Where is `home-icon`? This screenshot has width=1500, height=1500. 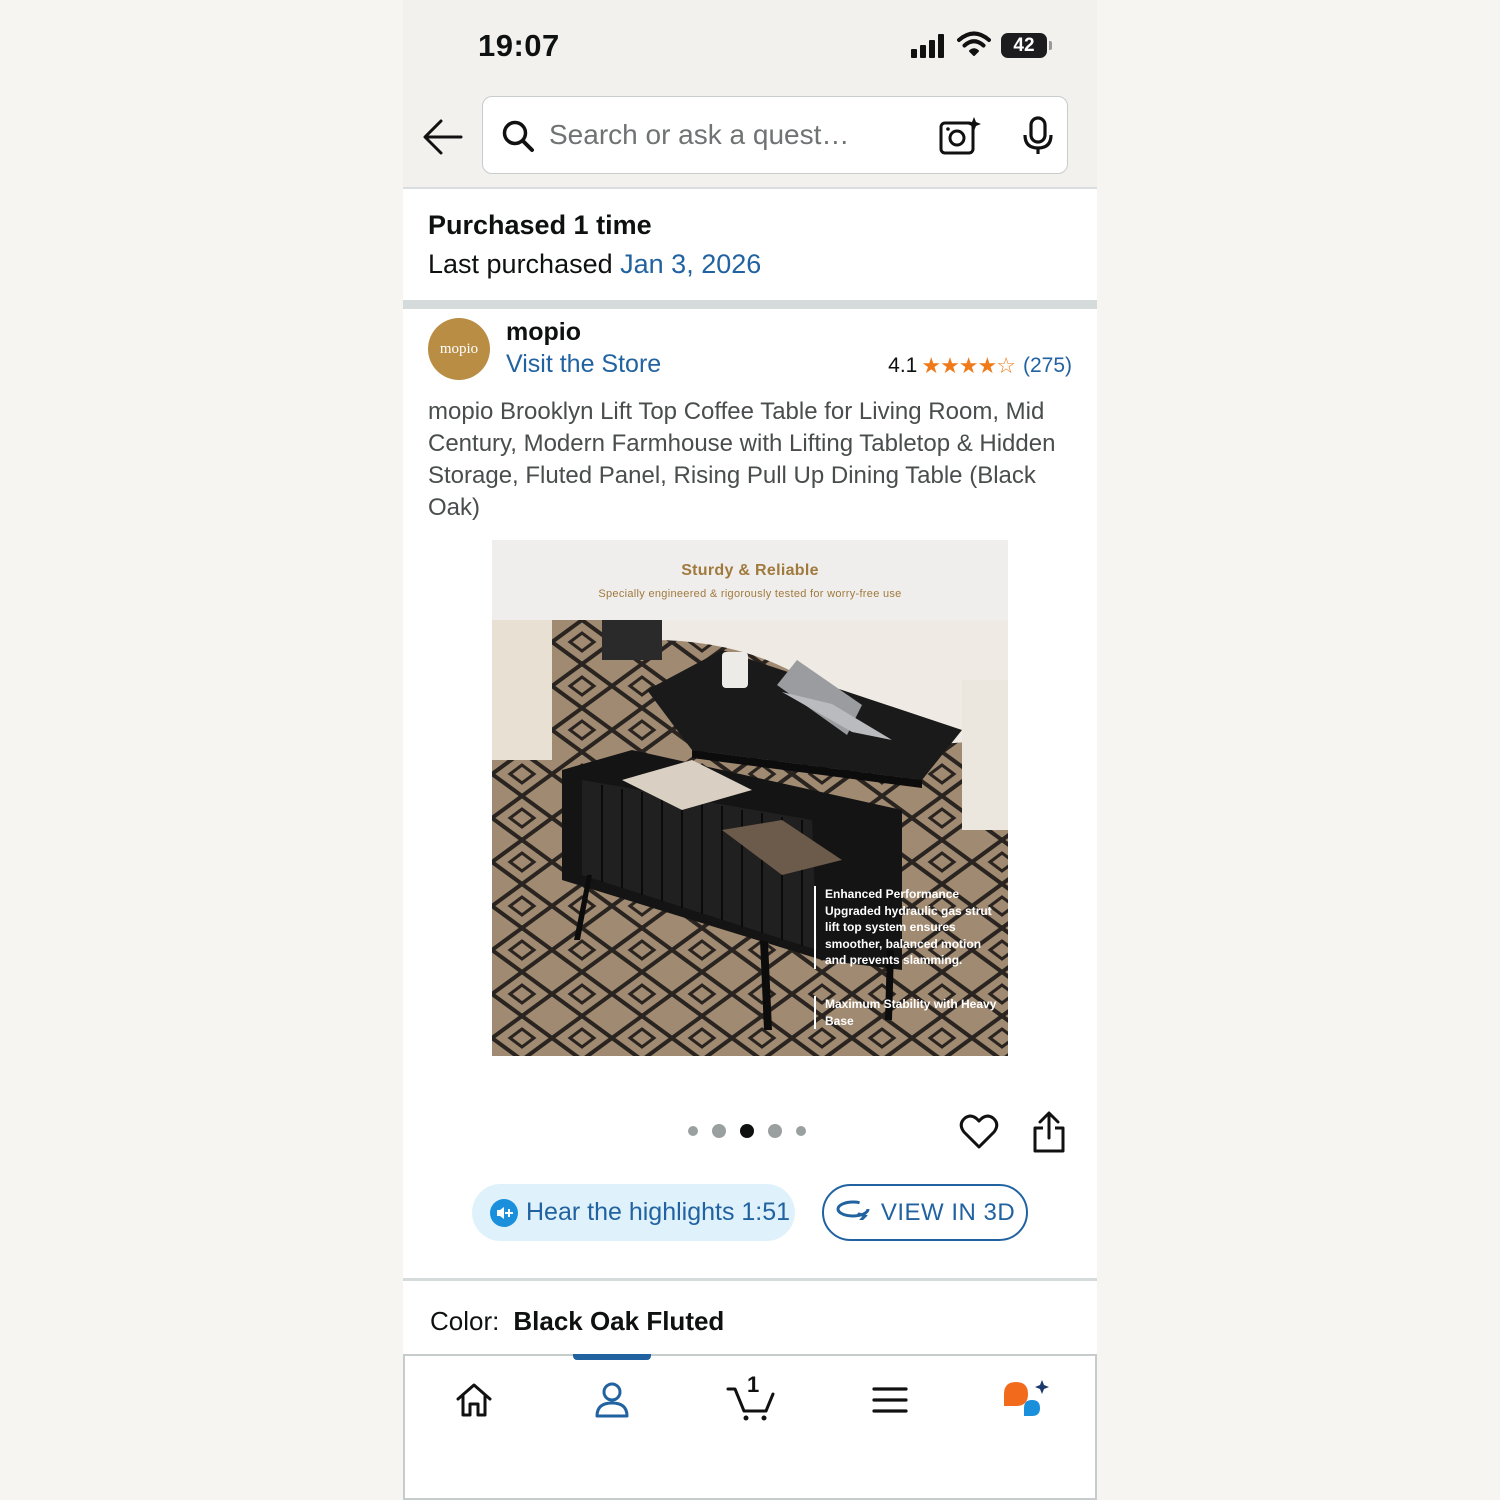 home-icon is located at coordinates (474, 1400).